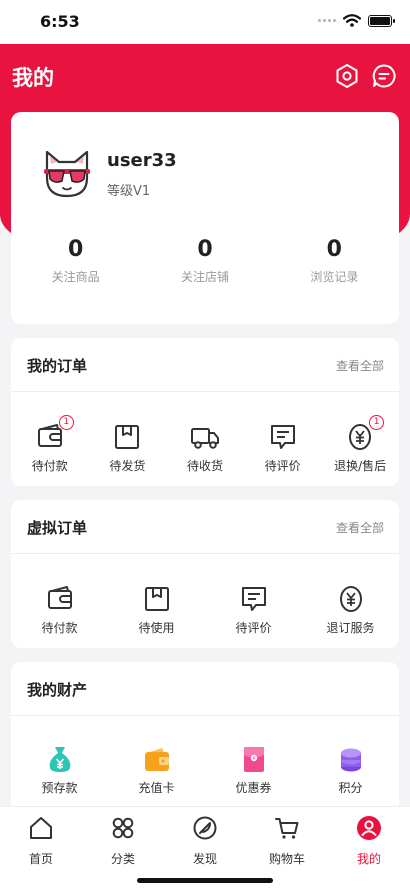 The height and width of the screenshot is (892, 410). I want to click on stat-followed-stores: 0 关注店铺, so click(204, 260).